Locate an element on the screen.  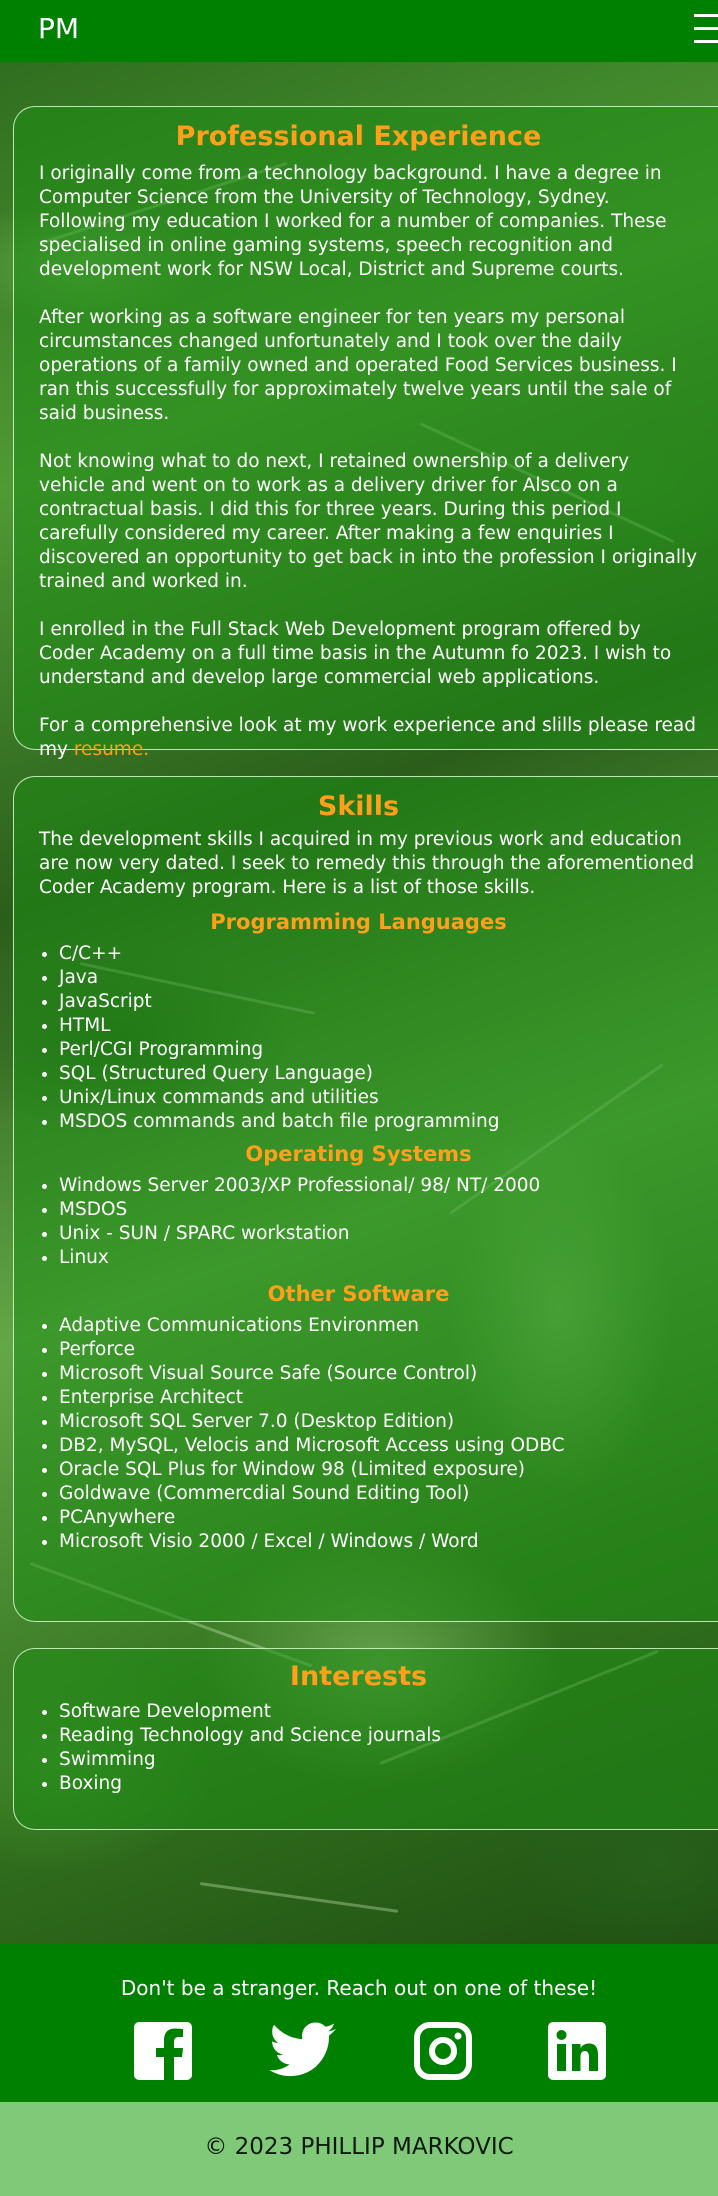
copyright-text: © 2023 PHILLIP MARKOVIC is located at coordinates (359, 2147).